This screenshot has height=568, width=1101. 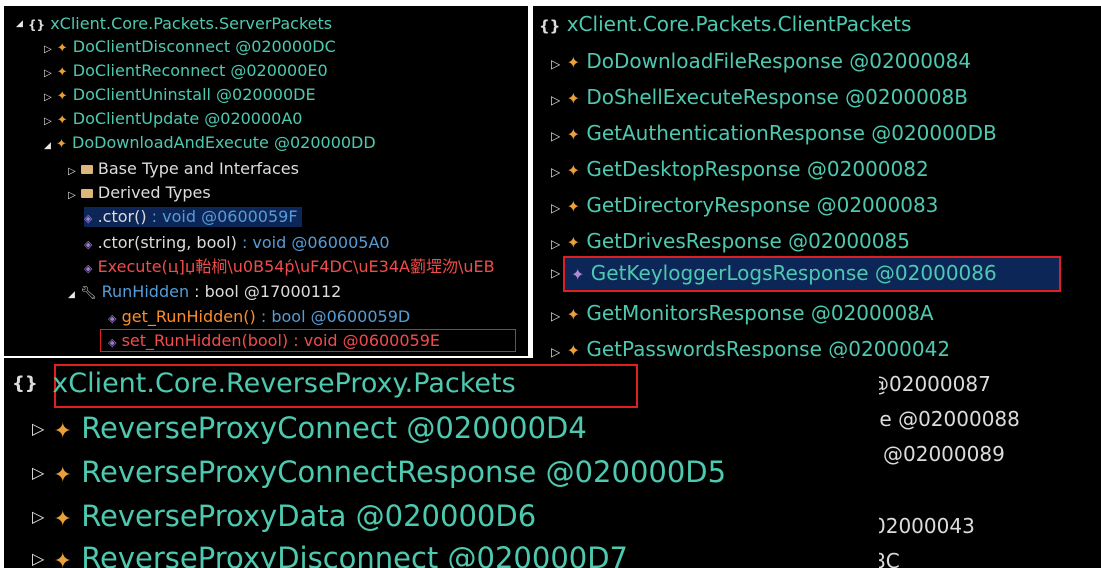 I want to click on class-label: ReverseProxyConnectResponse @020000D5, so click(x=404, y=472).